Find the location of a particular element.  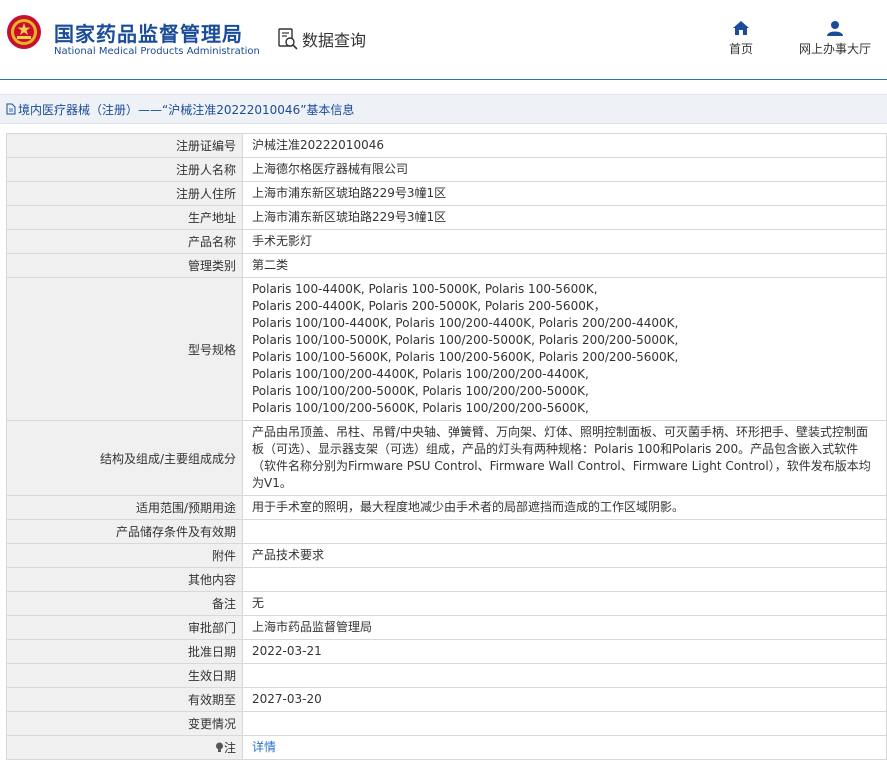

nav-online-hall: 网上办事大厅 is located at coordinates (835, 38).